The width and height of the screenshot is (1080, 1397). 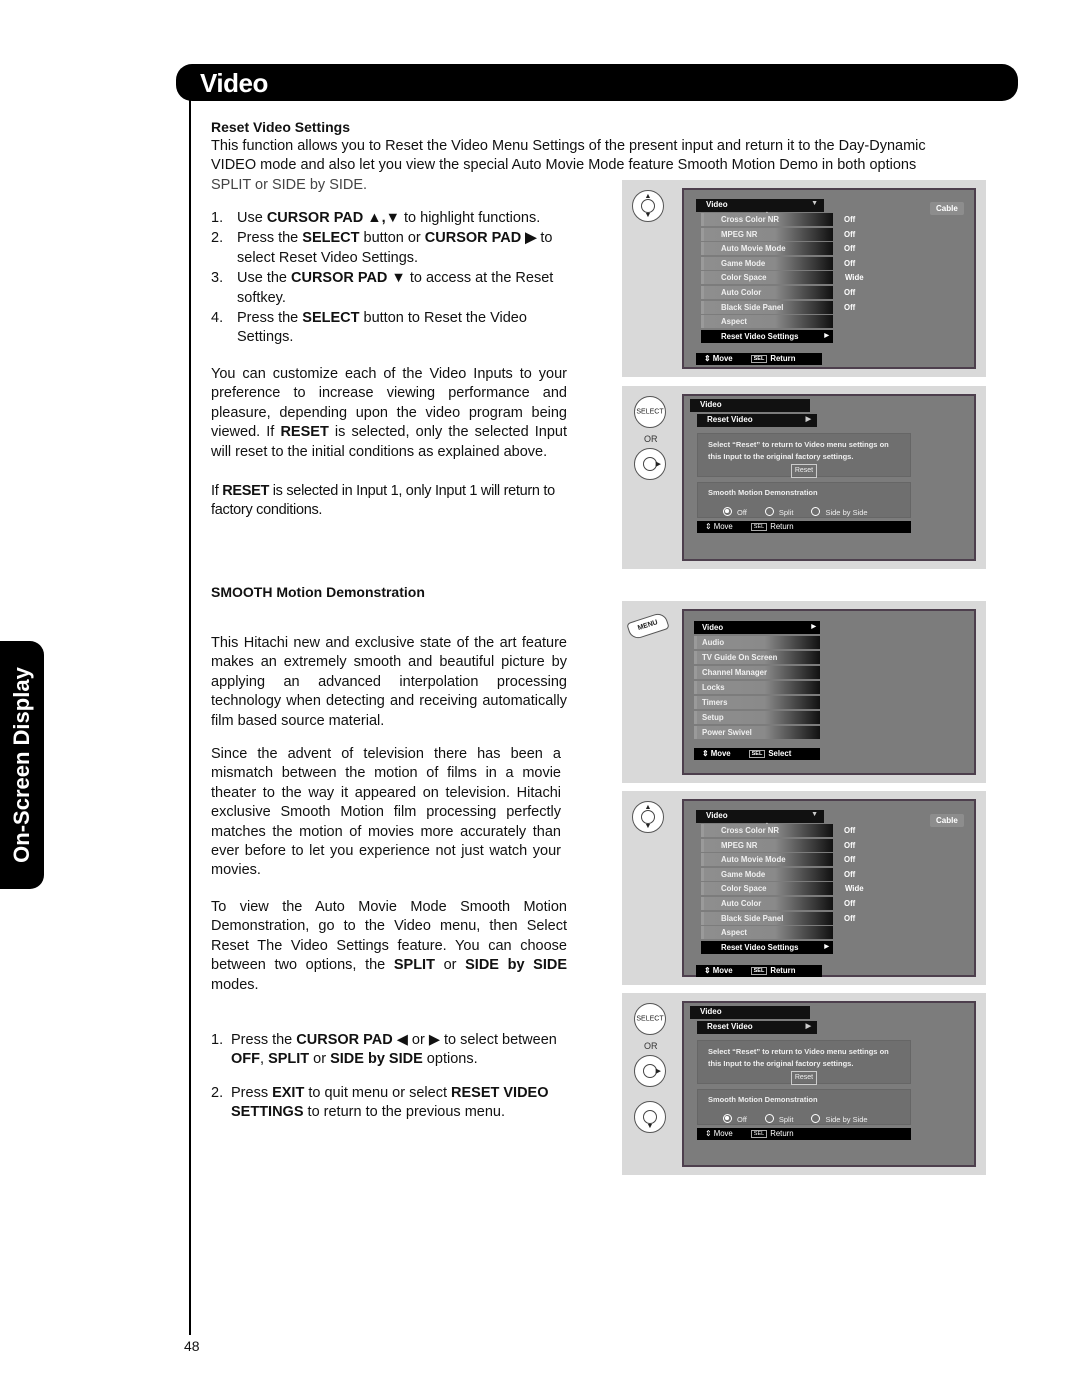 What do you see at coordinates (715, 702) in the screenshot?
I see `menu-item-label: Timers` at bounding box center [715, 702].